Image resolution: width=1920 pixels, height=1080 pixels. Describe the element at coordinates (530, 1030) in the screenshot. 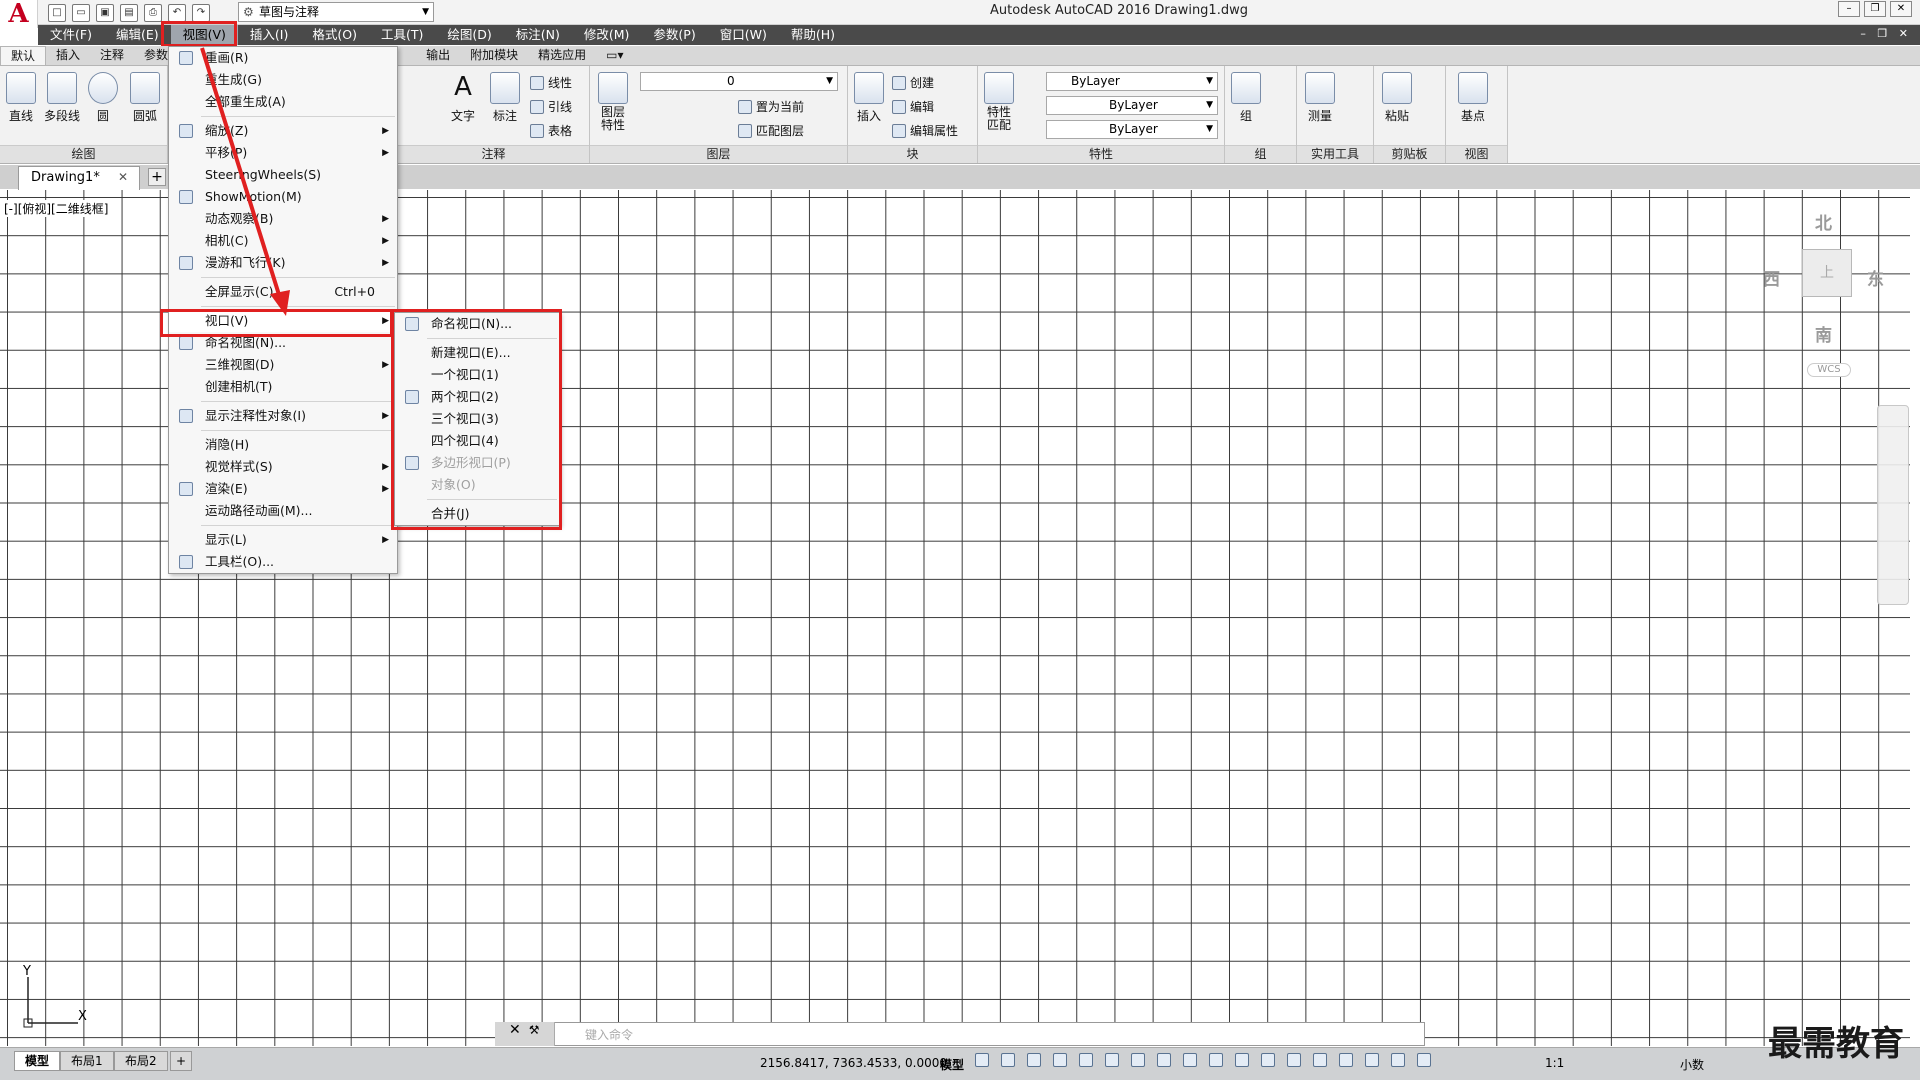

I see `wrench-icon: ⚒` at that location.